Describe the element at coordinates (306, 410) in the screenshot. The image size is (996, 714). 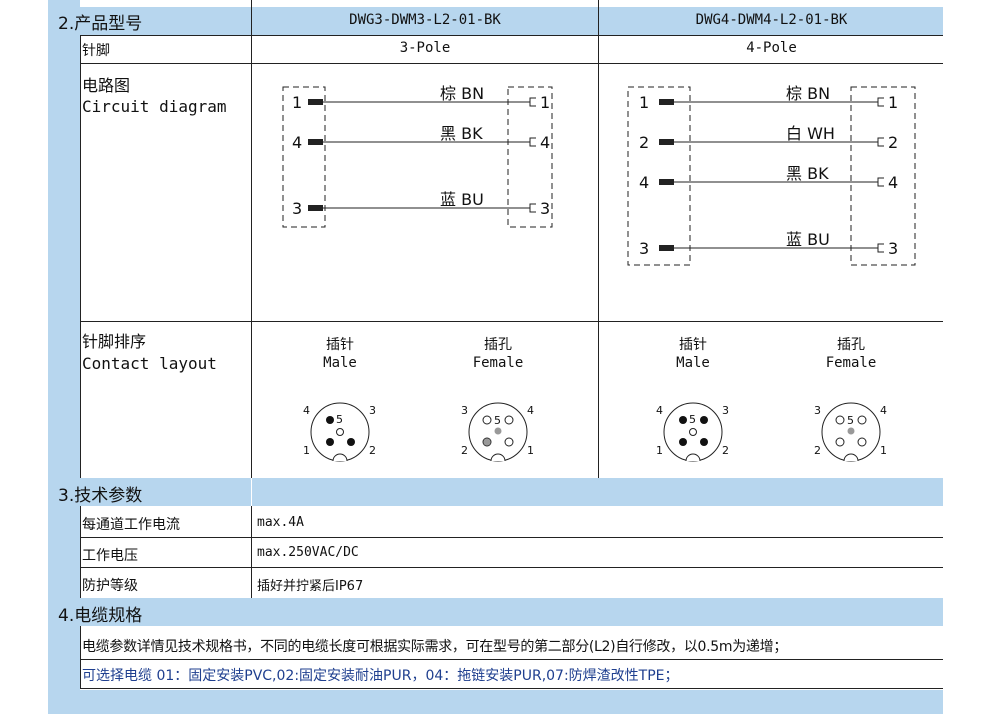
I see `m3-num-4: 4` at that location.